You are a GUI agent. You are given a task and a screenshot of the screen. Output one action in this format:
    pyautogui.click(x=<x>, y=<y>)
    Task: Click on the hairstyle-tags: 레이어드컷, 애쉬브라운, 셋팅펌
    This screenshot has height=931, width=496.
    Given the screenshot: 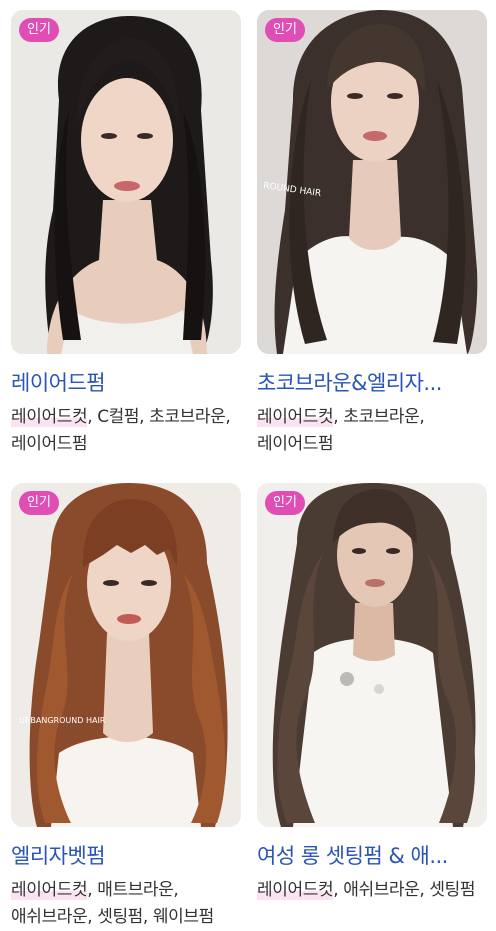 What is the action you would take?
    pyautogui.click(x=372, y=890)
    